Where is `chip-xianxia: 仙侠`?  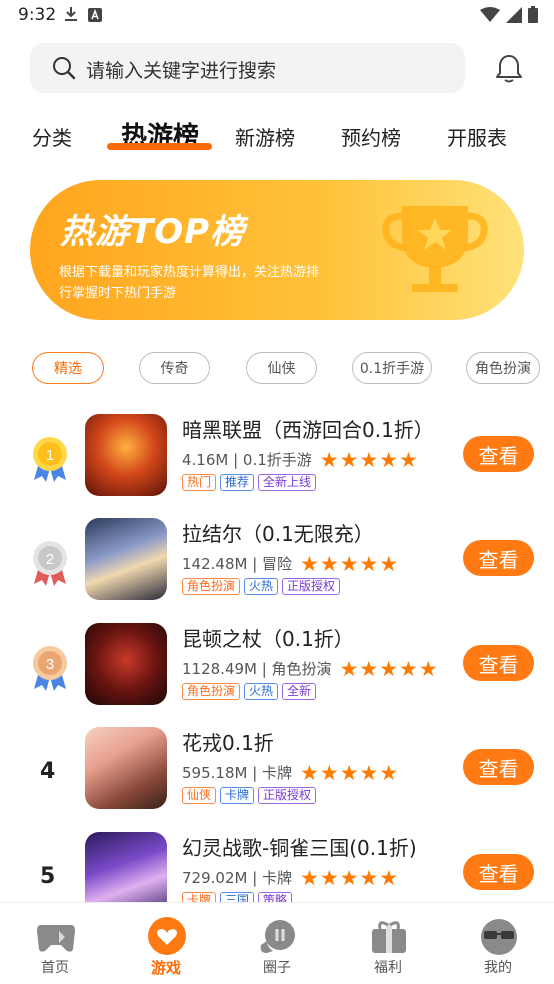 chip-xianxia: 仙侠 is located at coordinates (281, 368).